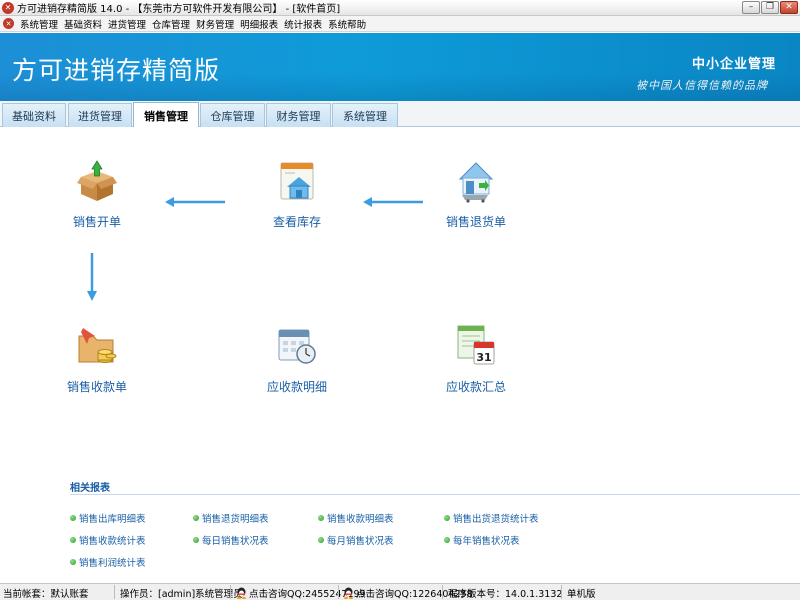 The width and height of the screenshot is (800, 600). Describe the element at coordinates (108, 540) in the screenshot. I see `report-link: 销售收款统计表` at that location.